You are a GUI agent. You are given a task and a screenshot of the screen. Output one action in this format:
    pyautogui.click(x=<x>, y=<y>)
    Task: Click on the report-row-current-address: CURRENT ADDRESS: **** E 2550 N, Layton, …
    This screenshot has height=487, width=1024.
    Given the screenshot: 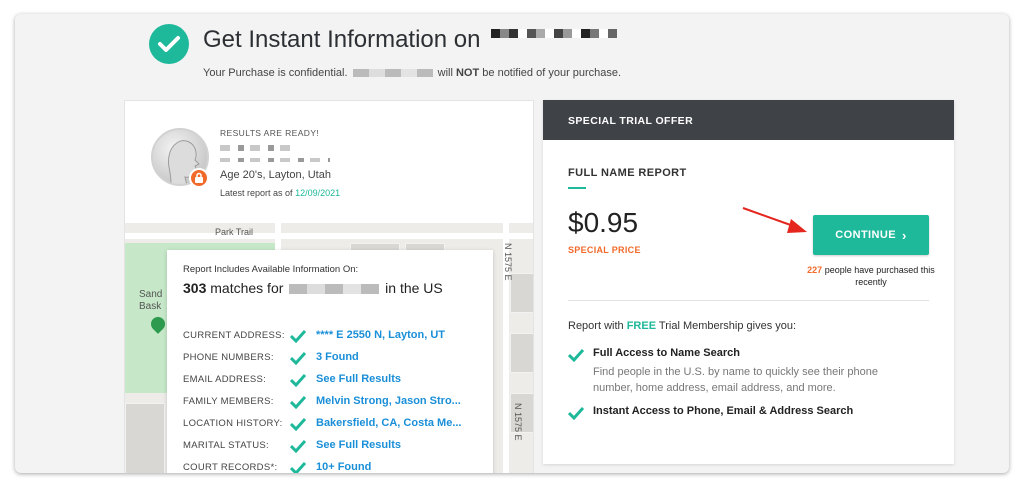 What is the action you would take?
    pyautogui.click(x=333, y=336)
    